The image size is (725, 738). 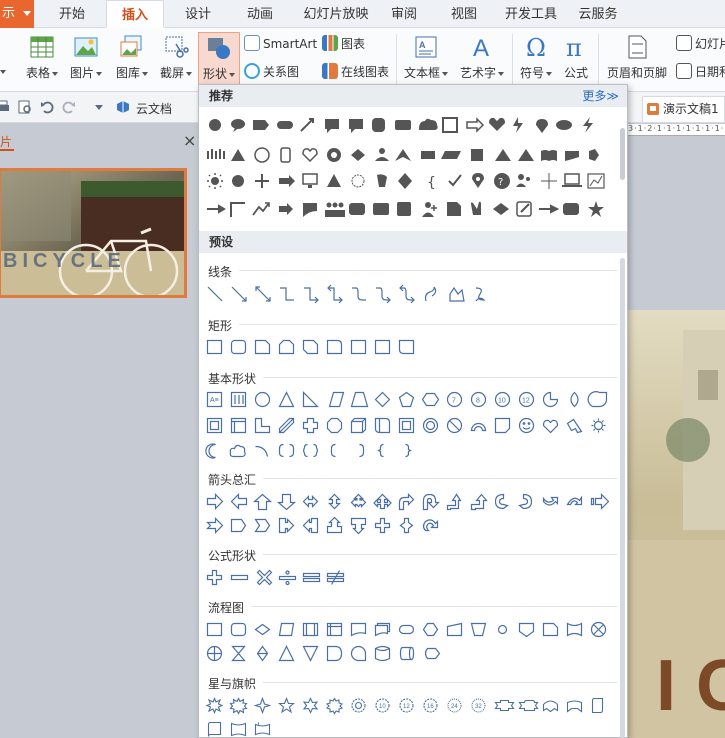 I want to click on scissors-icon, so click(x=176, y=47).